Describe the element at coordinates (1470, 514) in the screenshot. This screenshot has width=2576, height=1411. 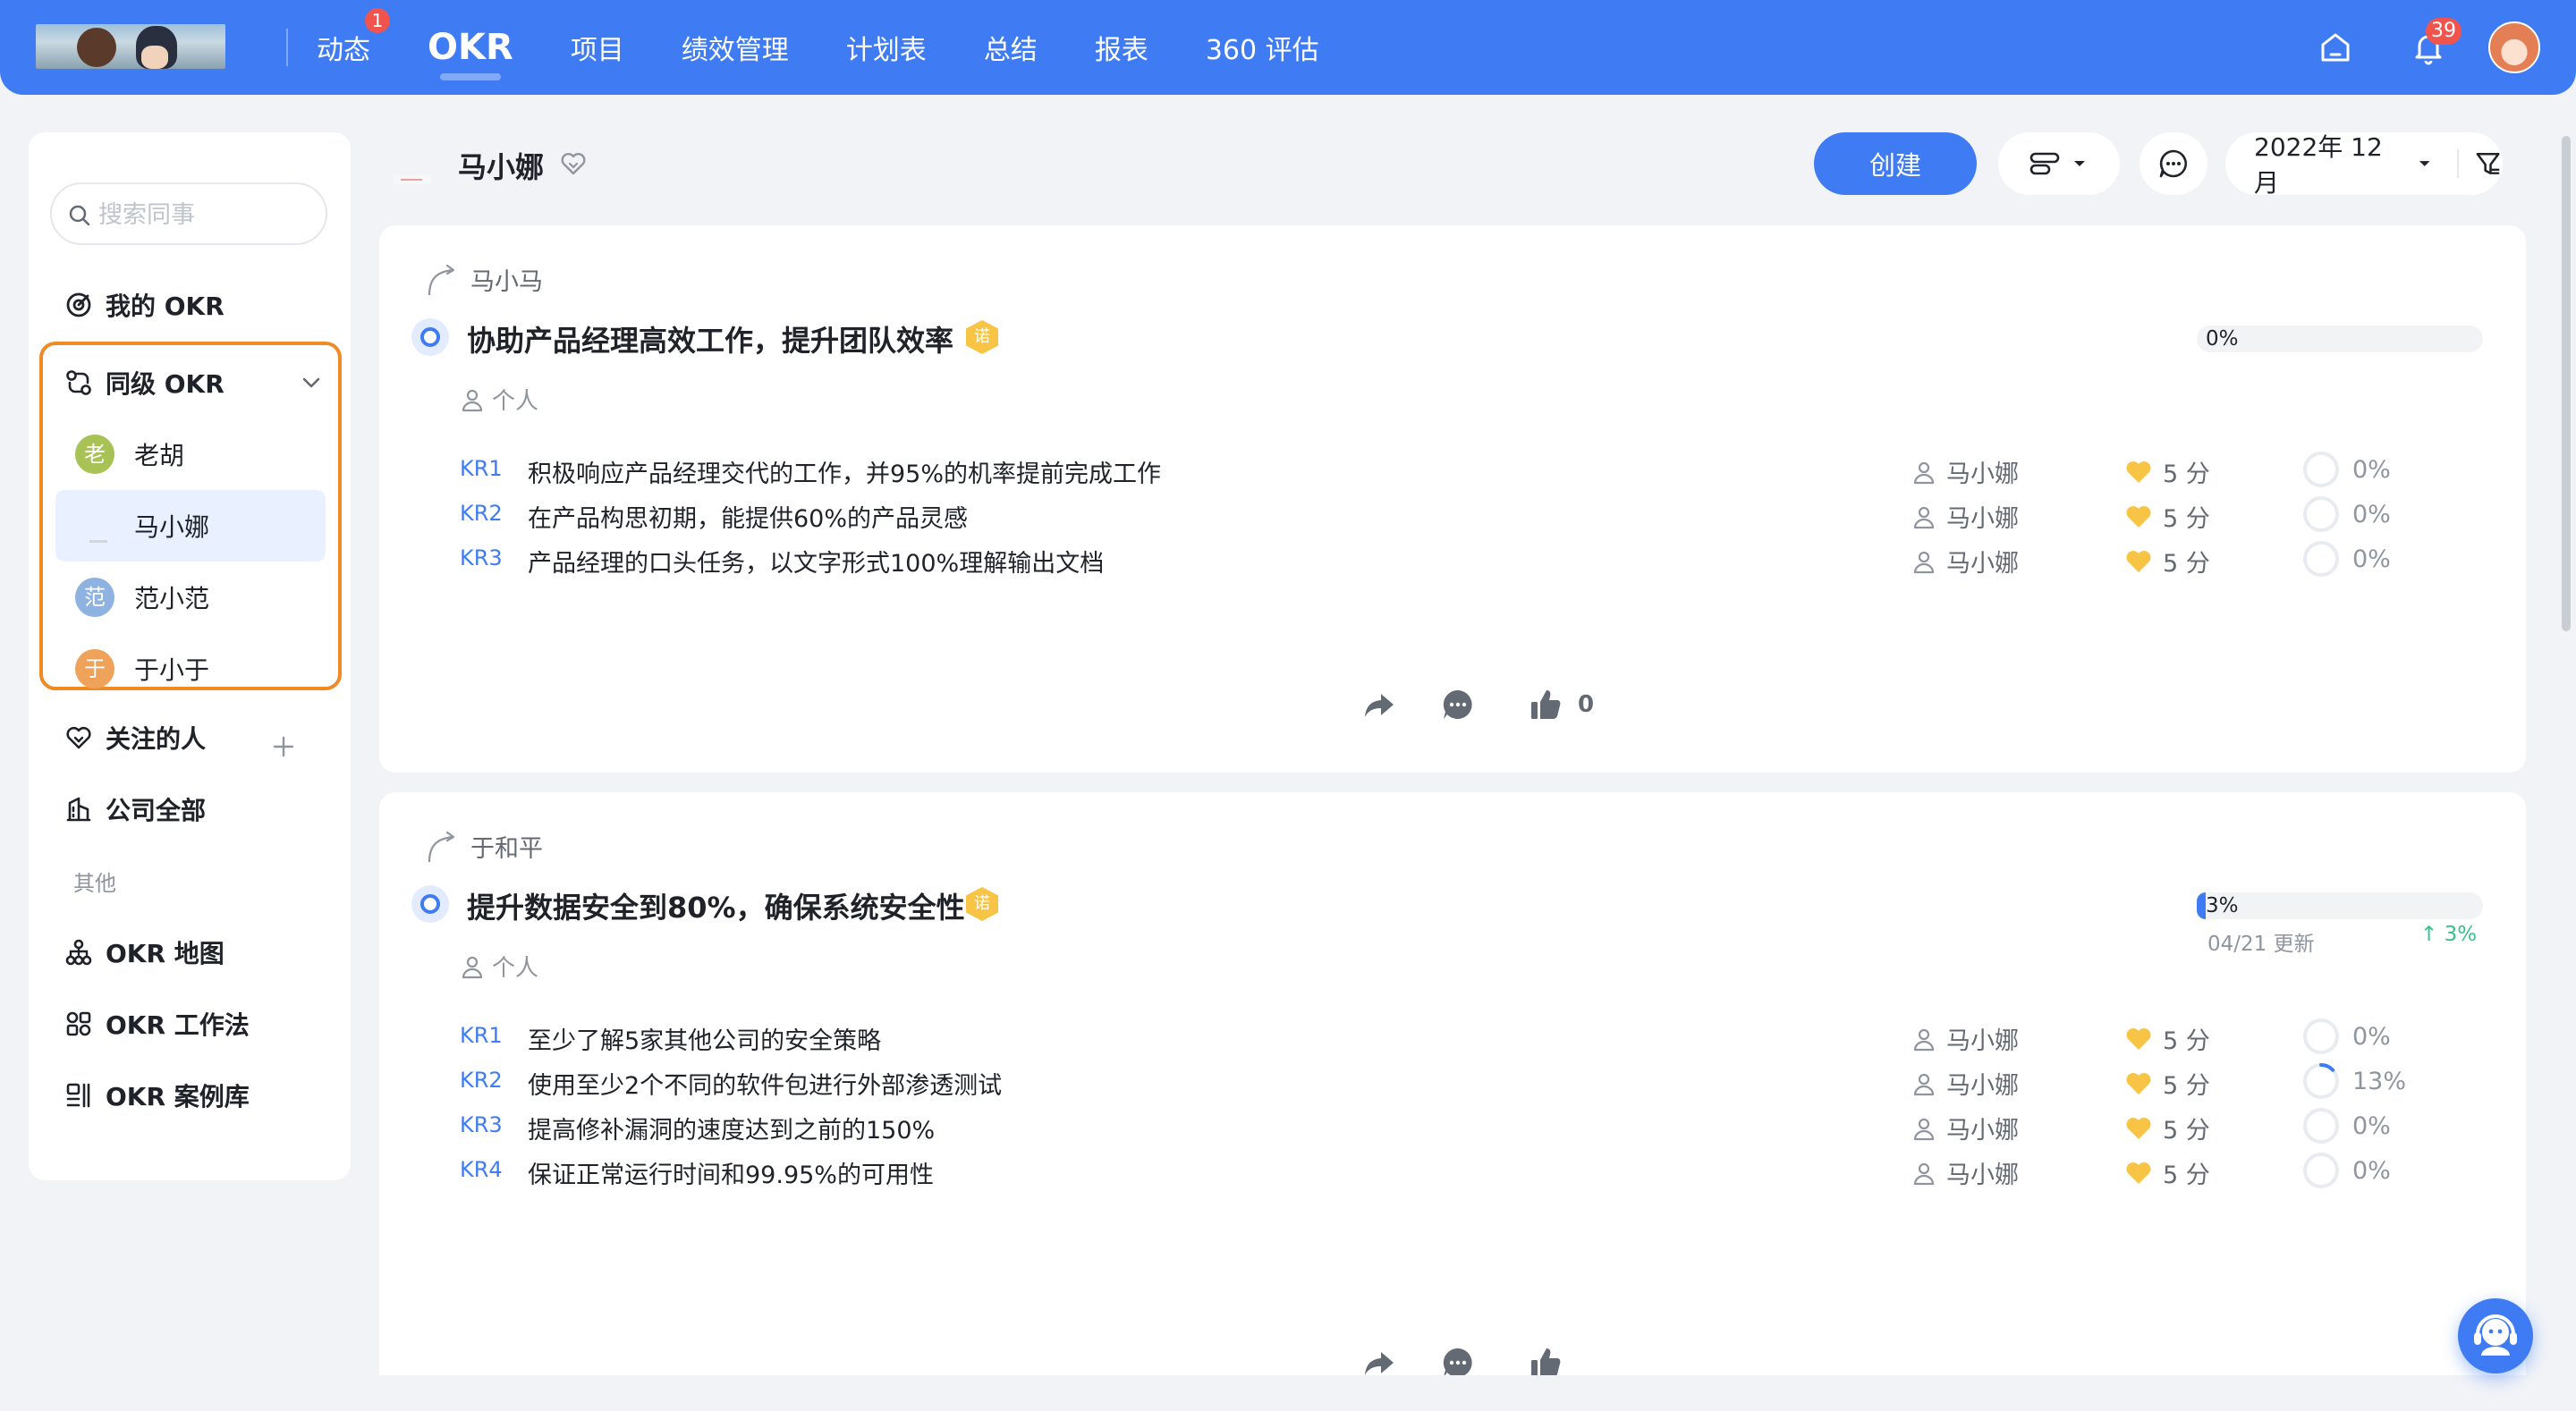
I see `key-result-row: KR2 在产品构思初期，能提供60%的产品灵感 马小娜 5 分 0%` at that location.